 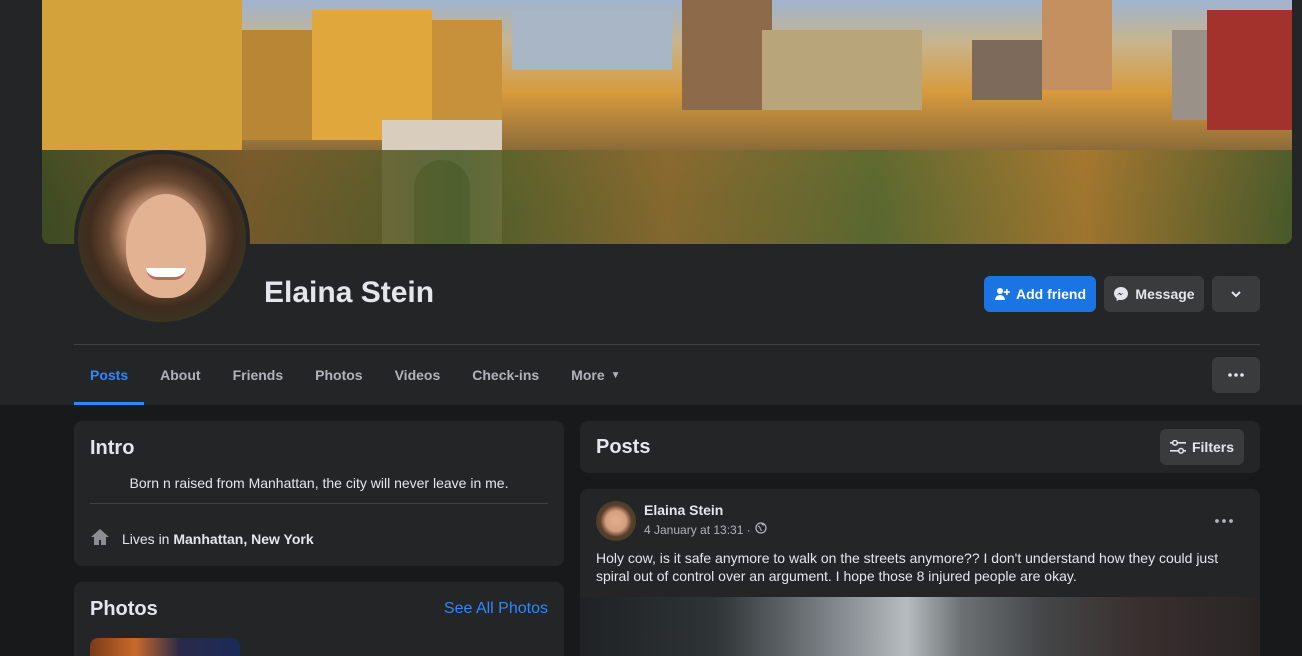 I want to click on globe-icon, so click(x=761, y=529).